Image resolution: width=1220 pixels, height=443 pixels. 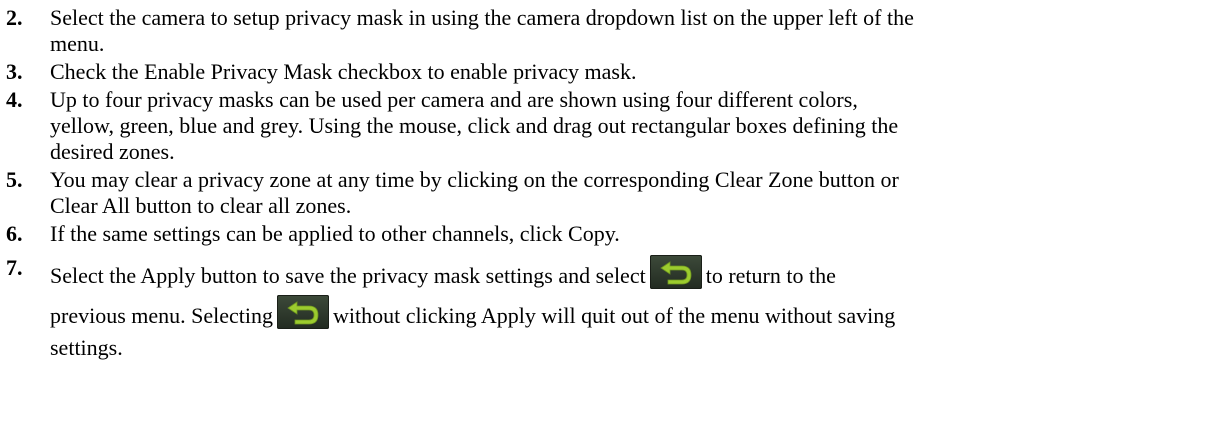 I want to click on step-number: 4., so click(x=14, y=99).